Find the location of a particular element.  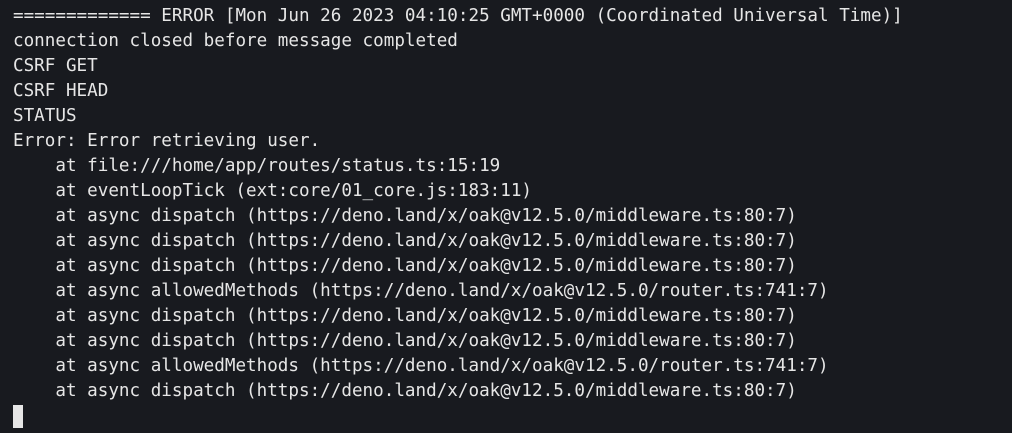

output-line: STATUS is located at coordinates (45, 116).